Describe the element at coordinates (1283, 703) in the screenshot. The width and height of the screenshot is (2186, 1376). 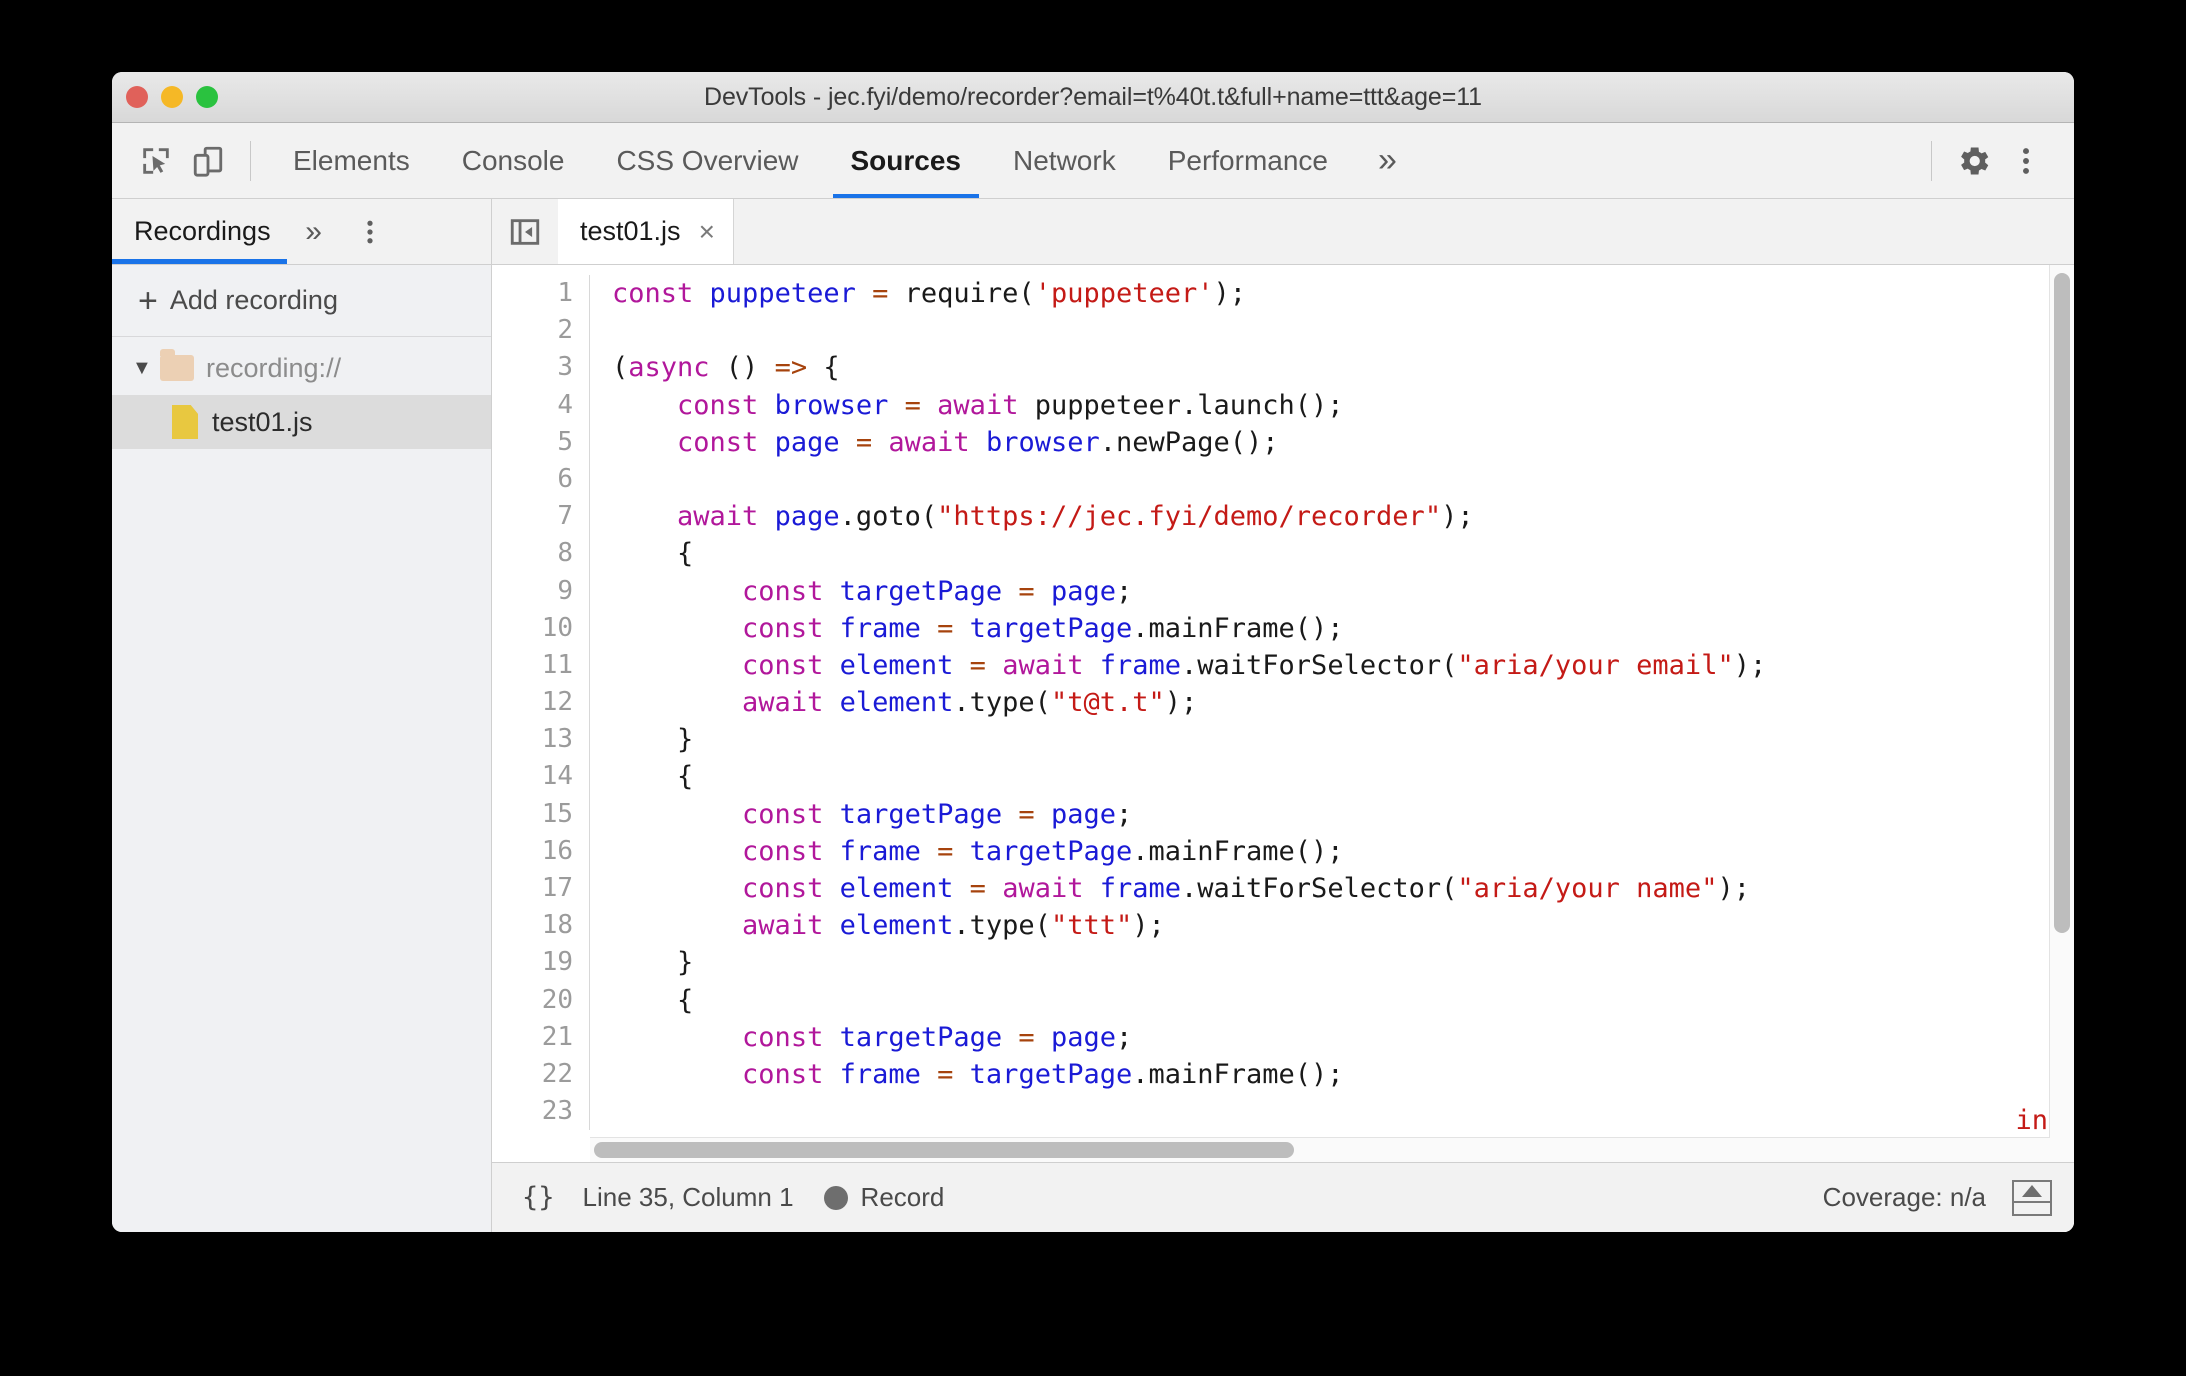
I see `code-line: 12 await element.type("t@t.t");` at that location.